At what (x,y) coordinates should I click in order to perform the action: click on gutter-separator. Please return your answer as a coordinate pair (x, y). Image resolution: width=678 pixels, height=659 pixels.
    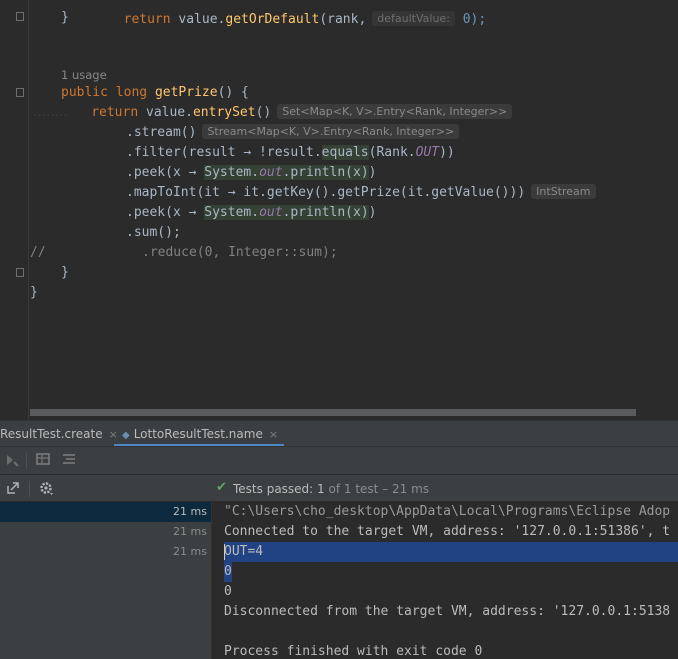
    Looking at the image, I should click on (28, 210).